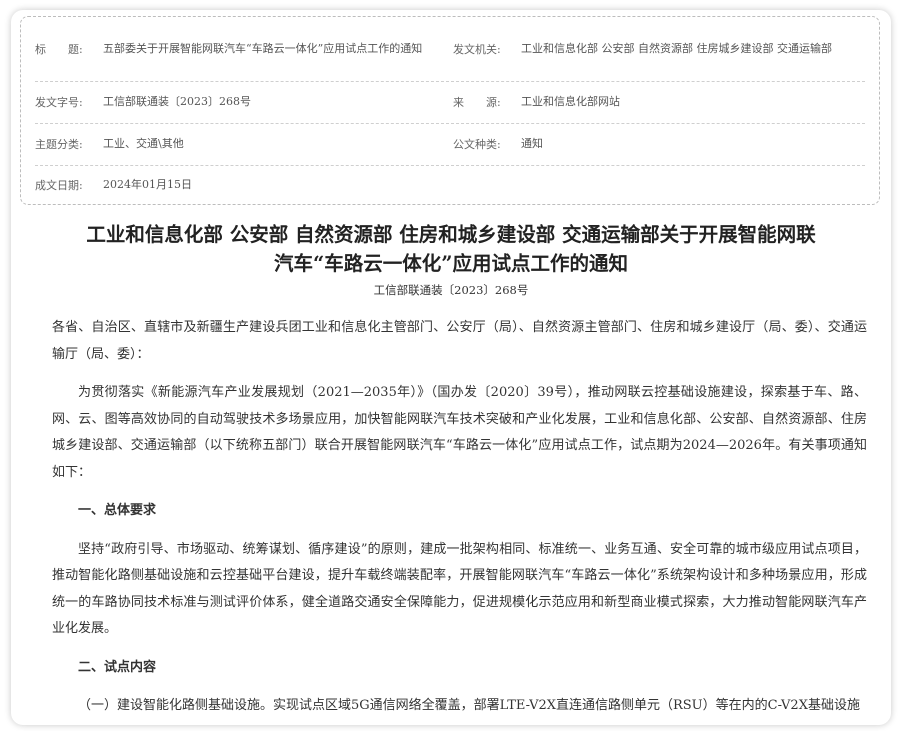 The image size is (904, 731). Describe the element at coordinates (450, 102) in the screenshot. I see `metadata-row-doc-number: 发文字号: 工信部联通装〔2023〕268号 来 源: 工业和信息化部网站` at that location.